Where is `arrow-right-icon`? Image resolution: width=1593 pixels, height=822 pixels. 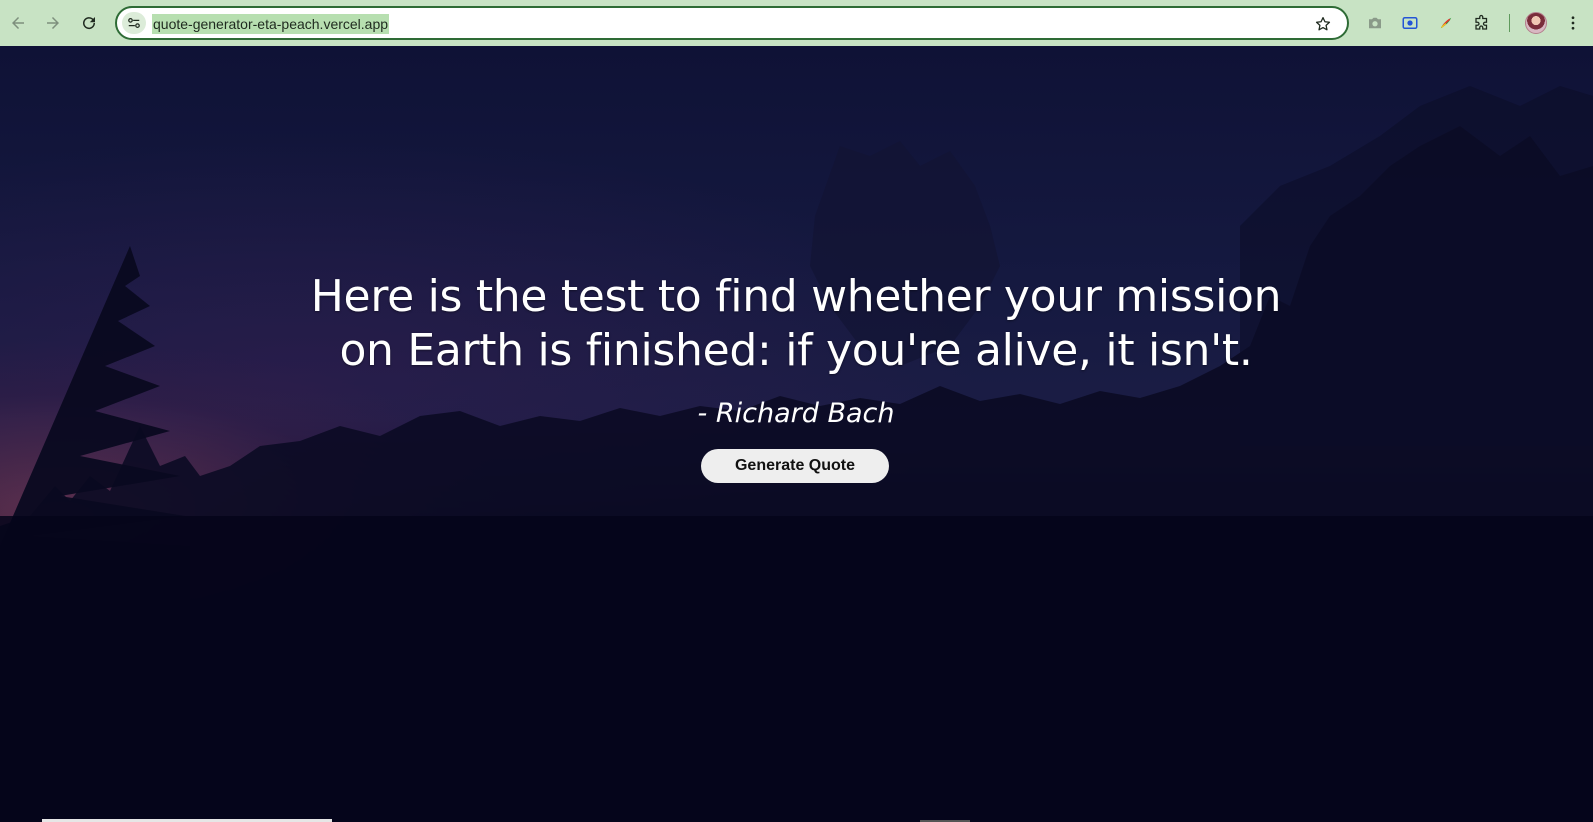
arrow-right-icon is located at coordinates (53, 23).